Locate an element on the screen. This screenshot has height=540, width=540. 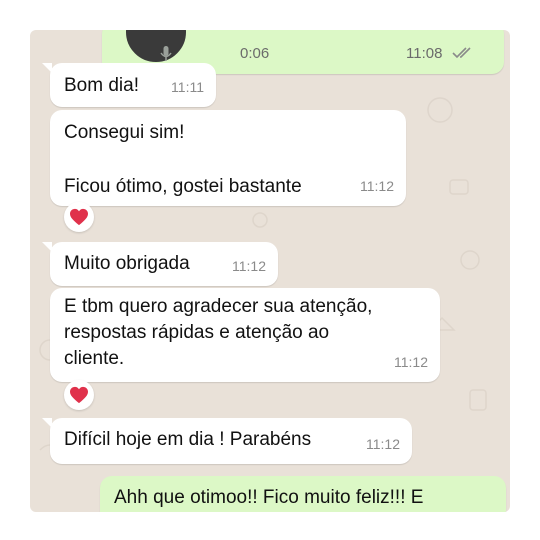
avatar is located at coordinates (156, 47).